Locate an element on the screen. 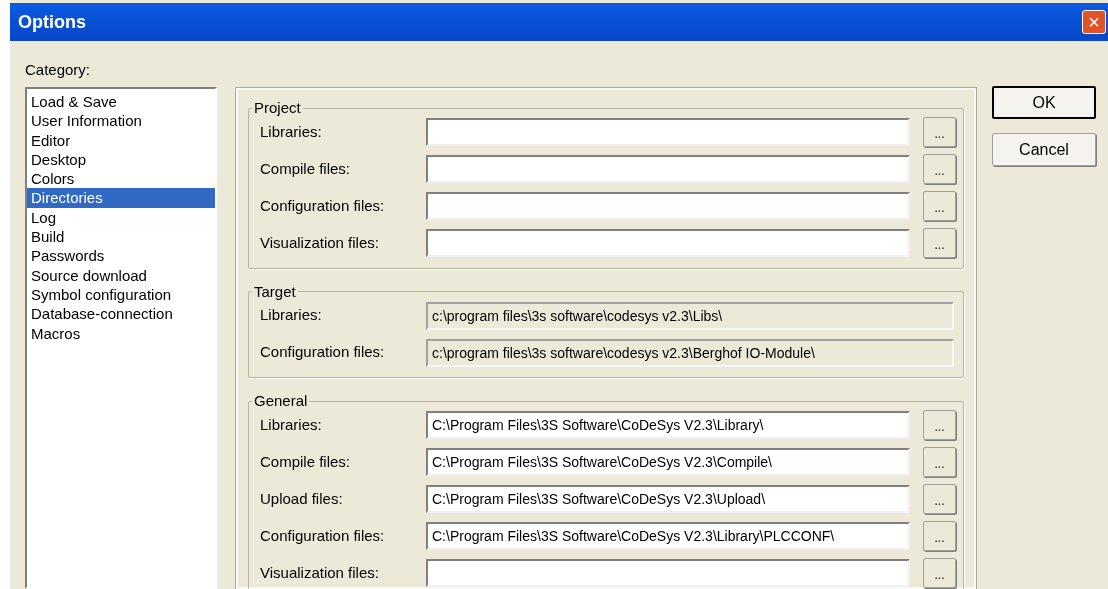  category-item: Passwords is located at coordinates (121, 256).